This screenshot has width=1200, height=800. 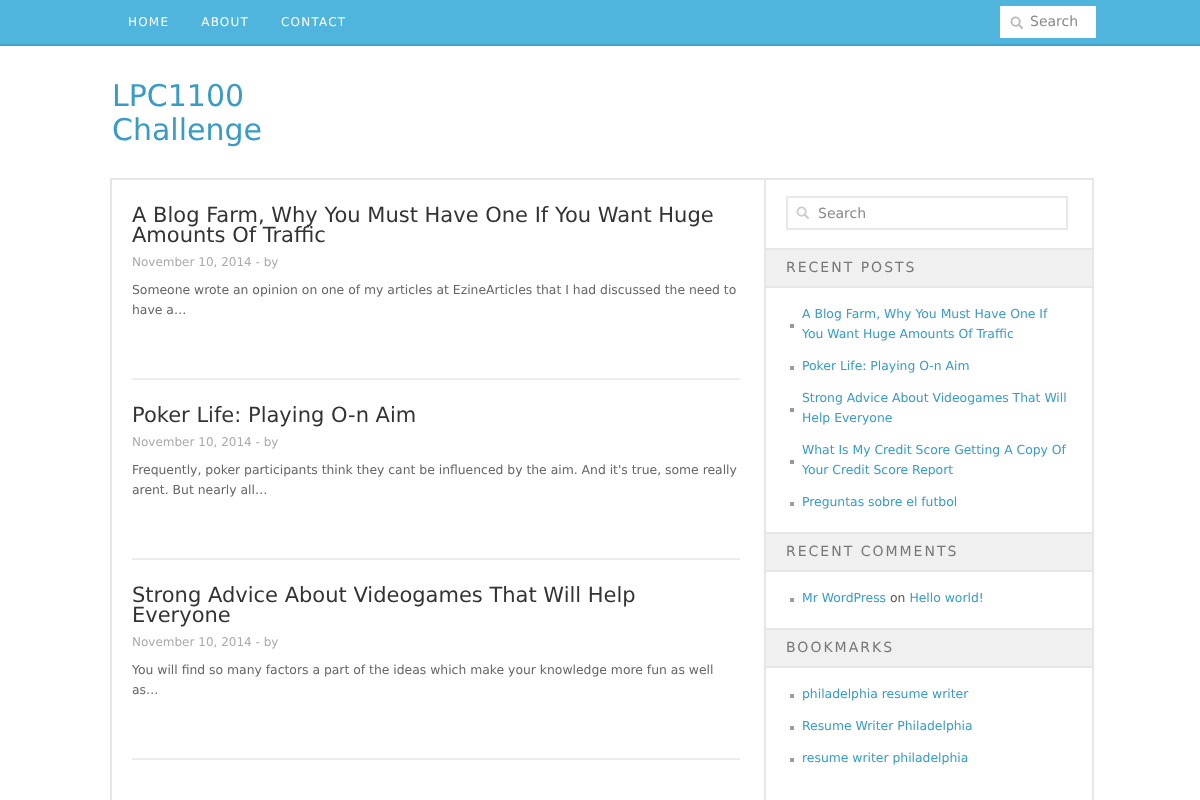 What do you see at coordinates (436, 606) in the screenshot?
I see `post-title: Strong Advice About Videogames That Will Help Everyone` at bounding box center [436, 606].